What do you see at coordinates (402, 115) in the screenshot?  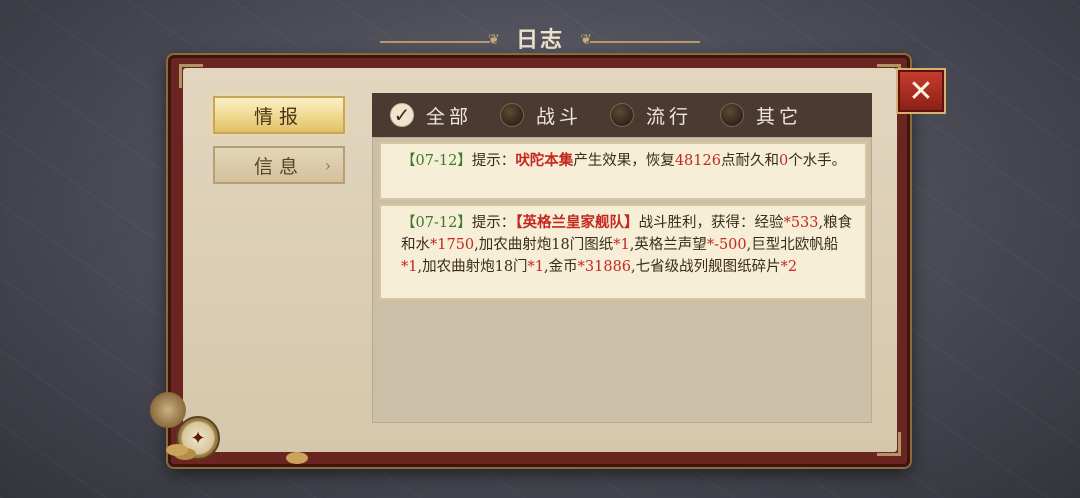 I see `checkbox-checked-icon: ✓` at bounding box center [402, 115].